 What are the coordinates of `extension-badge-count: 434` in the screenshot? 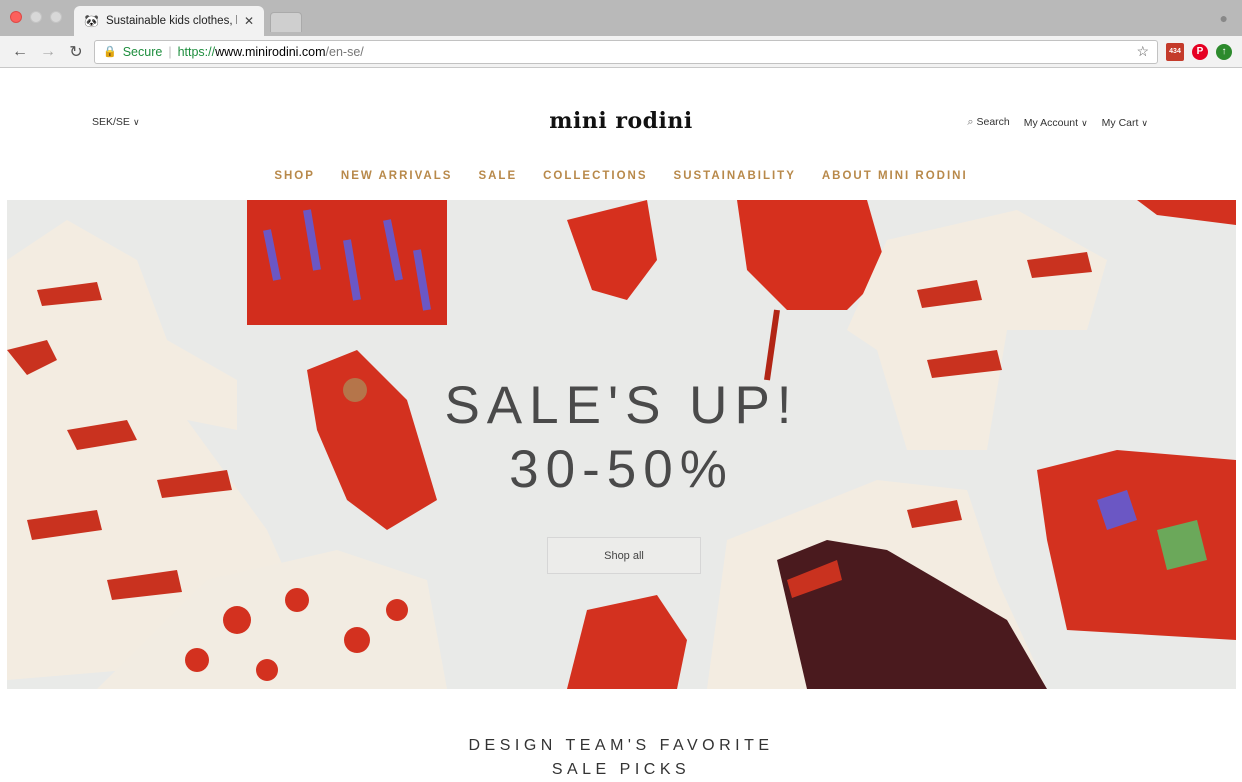 It's located at (1175, 51).